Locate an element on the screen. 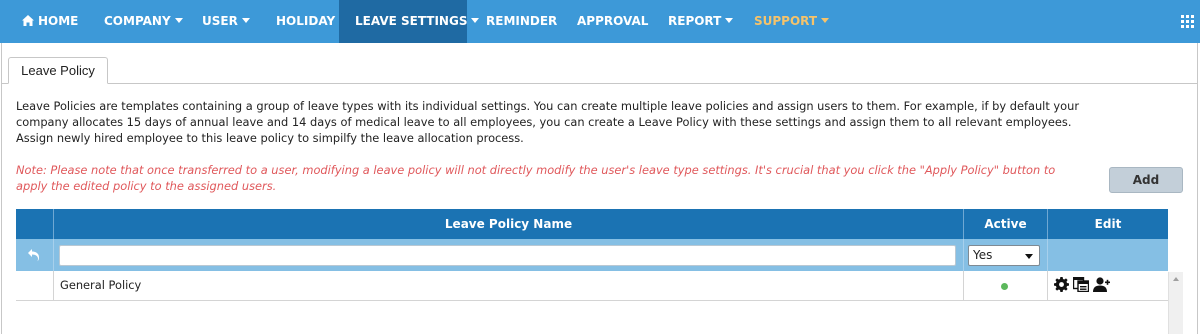  grid-header: Leave Policy Name Active Edit is located at coordinates (592, 224).